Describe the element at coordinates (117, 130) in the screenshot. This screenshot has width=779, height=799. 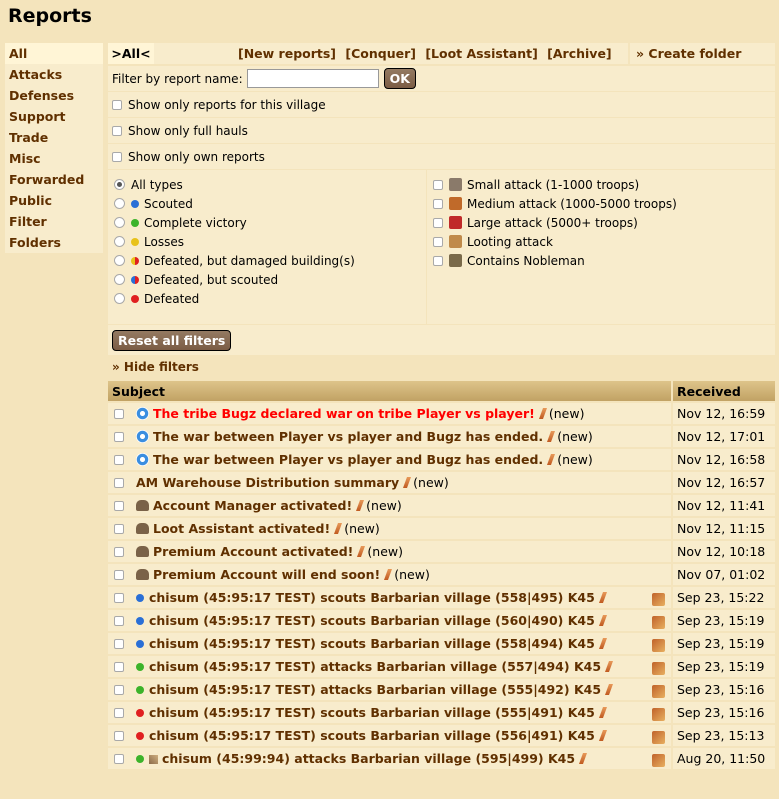
I see `full-hauls-checkbox` at that location.